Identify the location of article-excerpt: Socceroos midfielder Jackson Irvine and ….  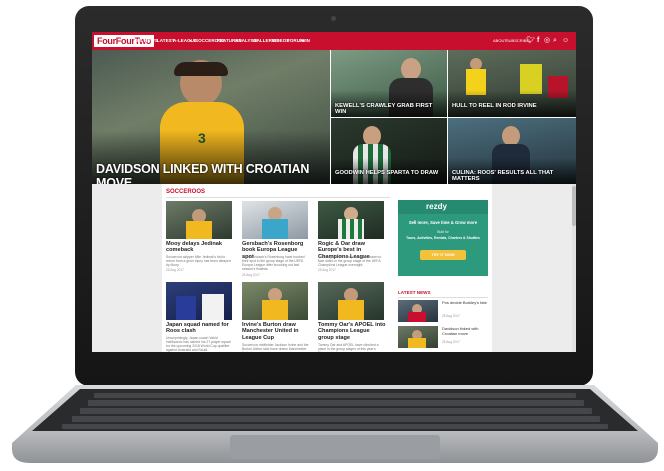
(275, 347).